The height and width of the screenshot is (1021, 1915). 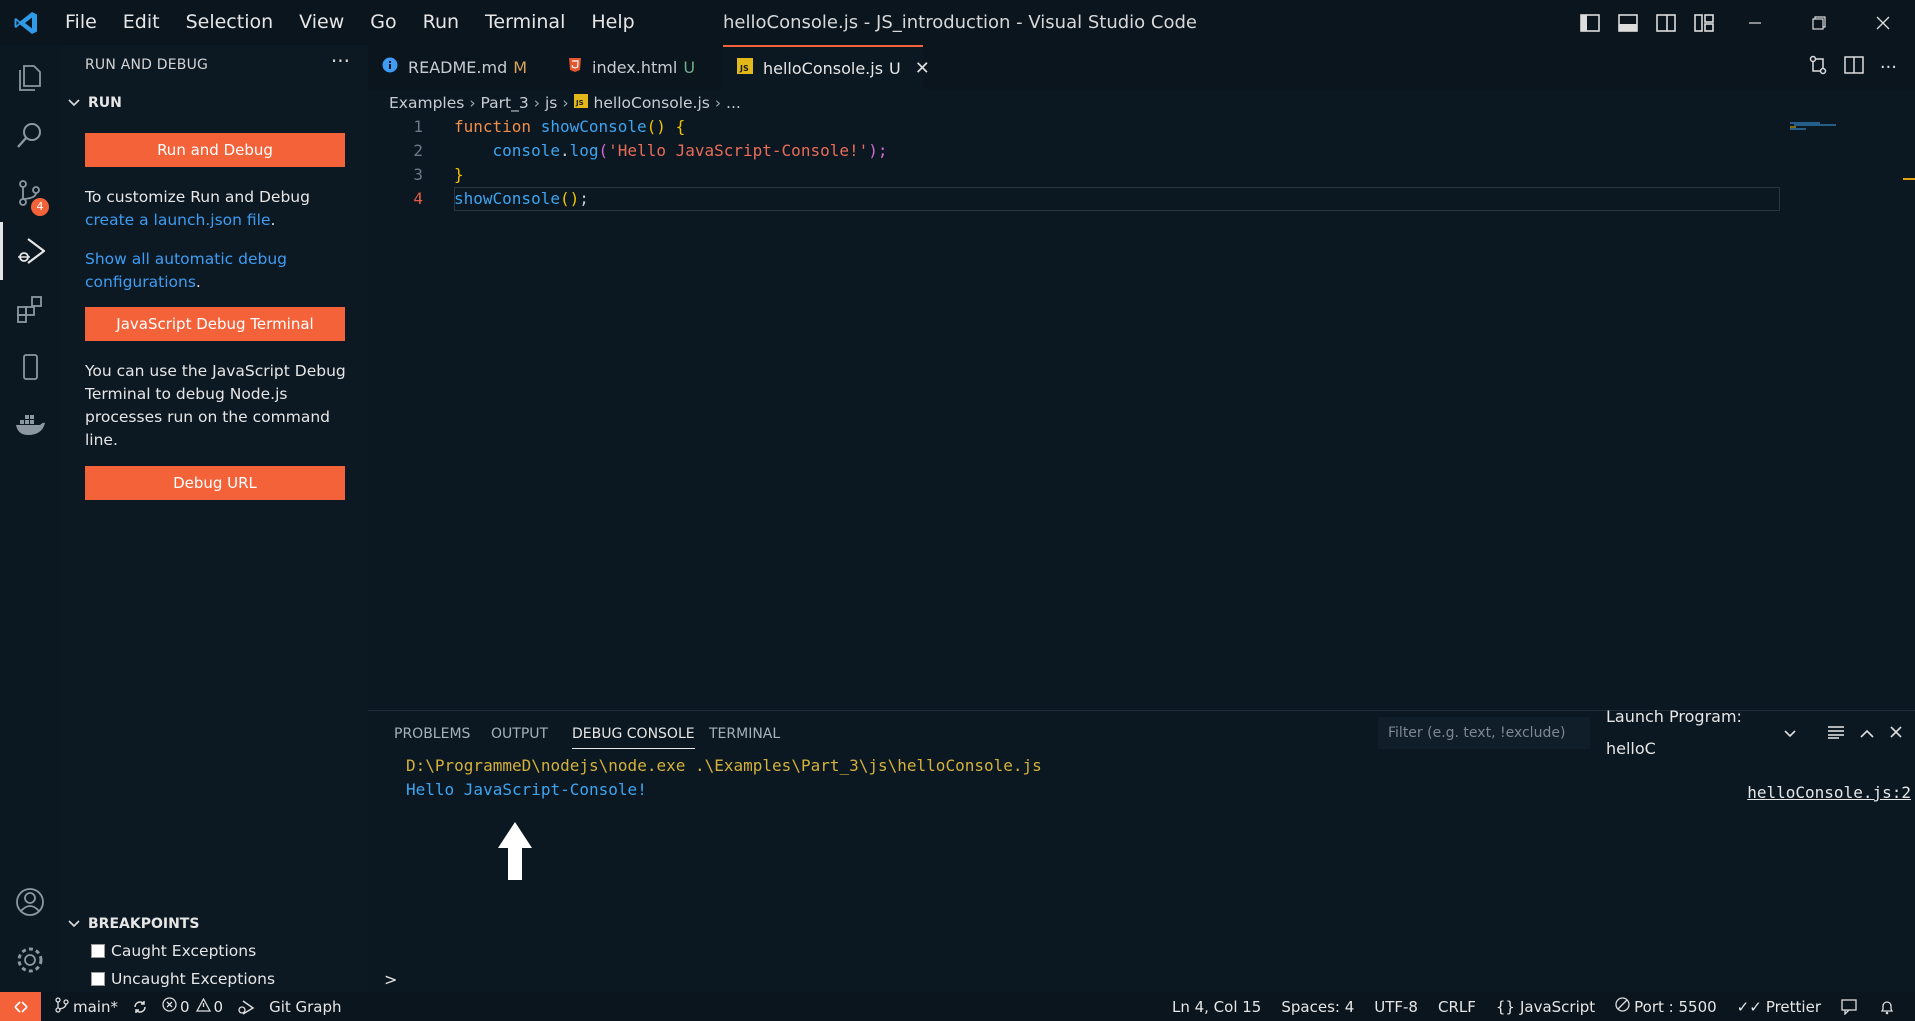 I want to click on maximize-panel-icon, so click(x=1867, y=733).